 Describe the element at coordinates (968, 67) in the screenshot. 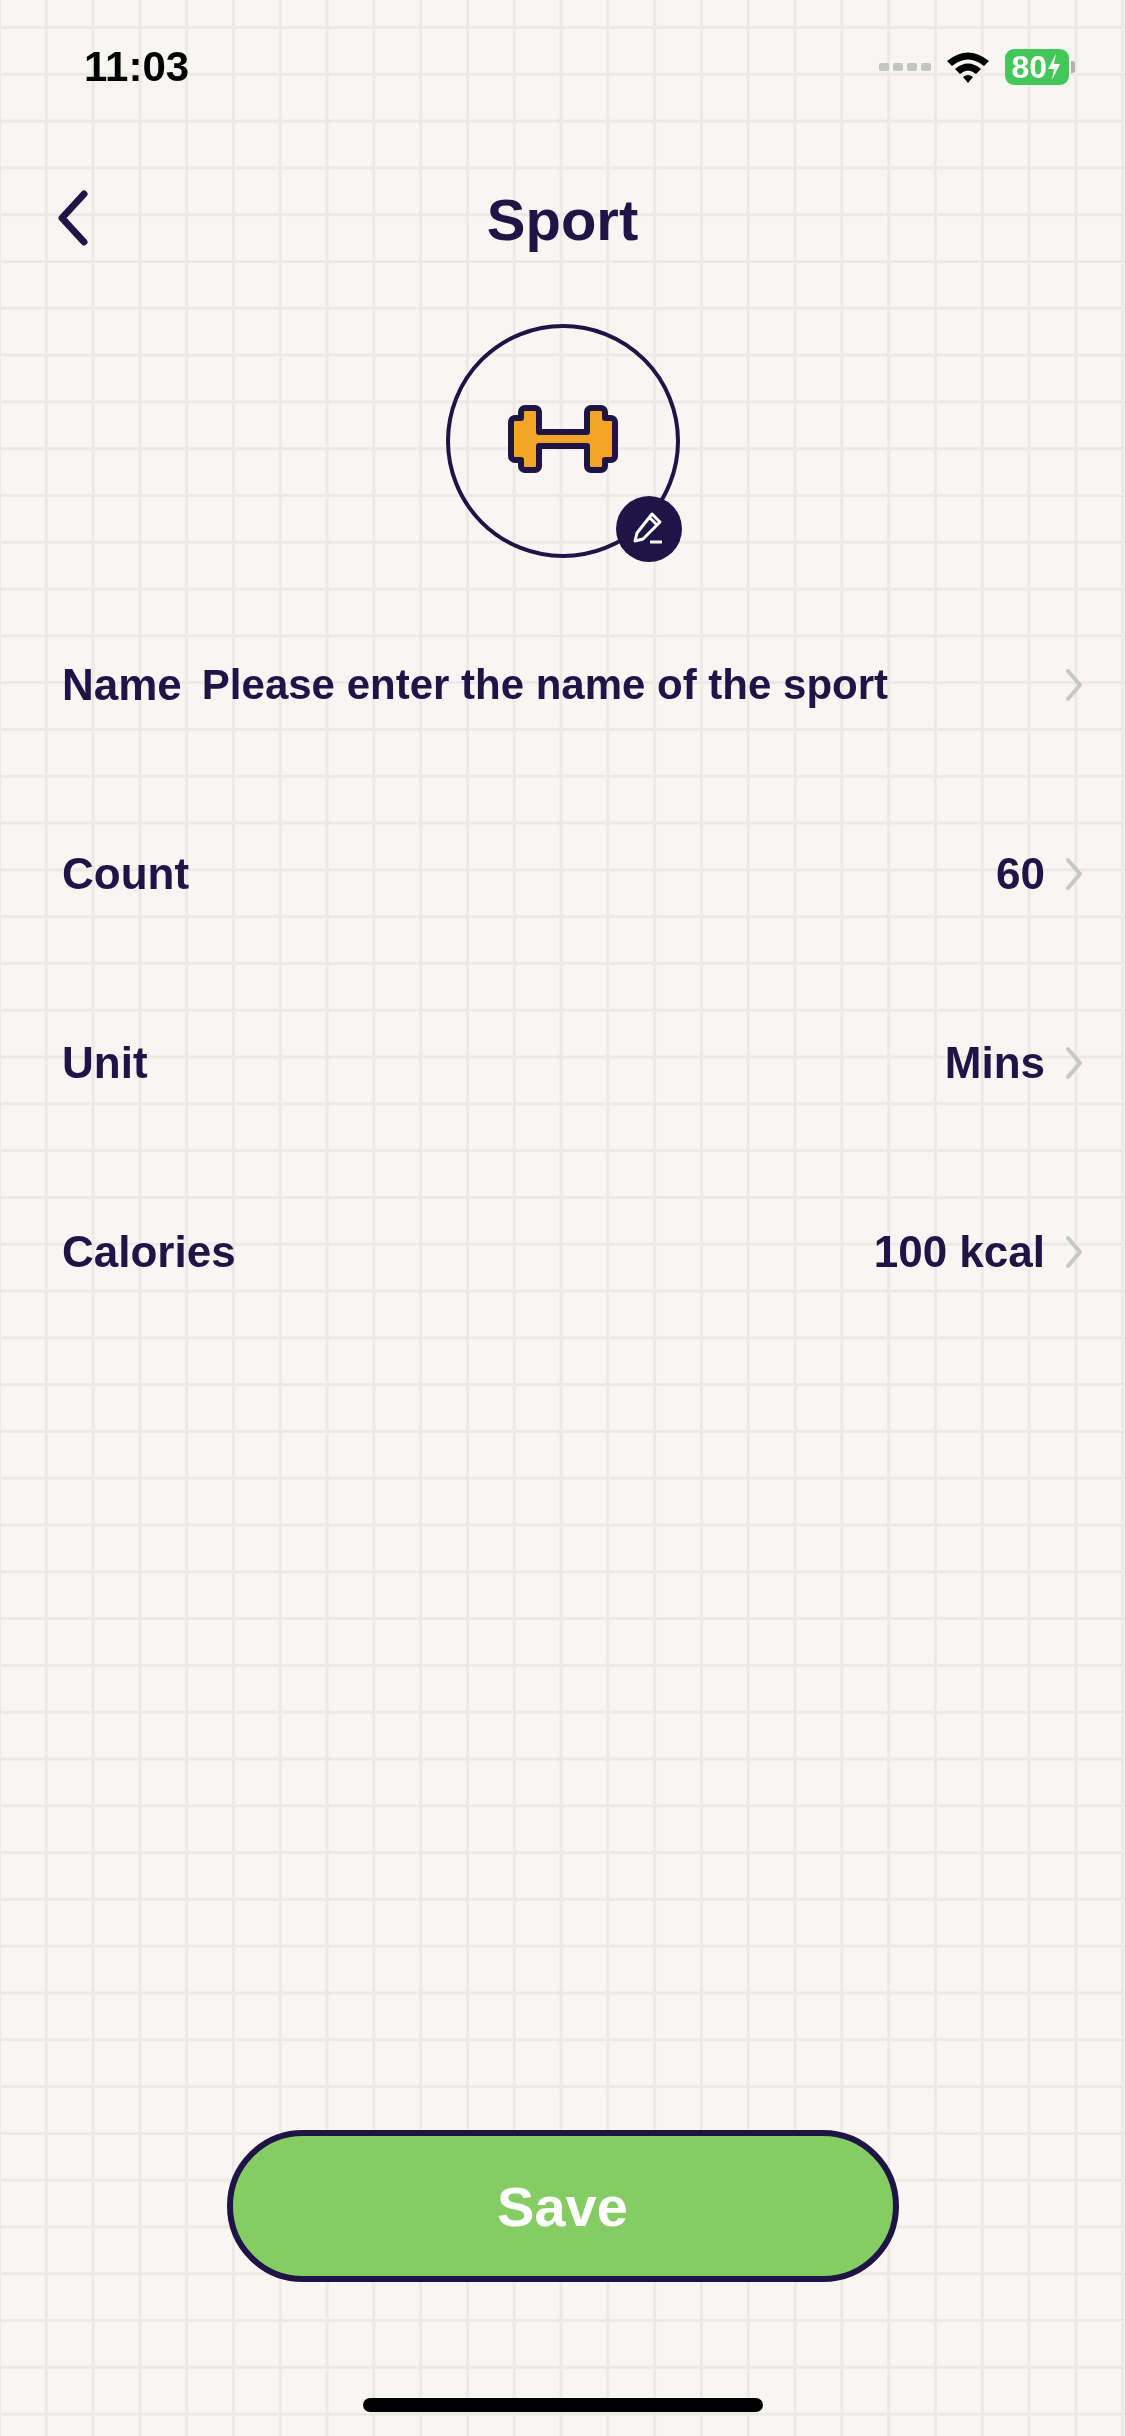

I see `wifi-icon` at that location.